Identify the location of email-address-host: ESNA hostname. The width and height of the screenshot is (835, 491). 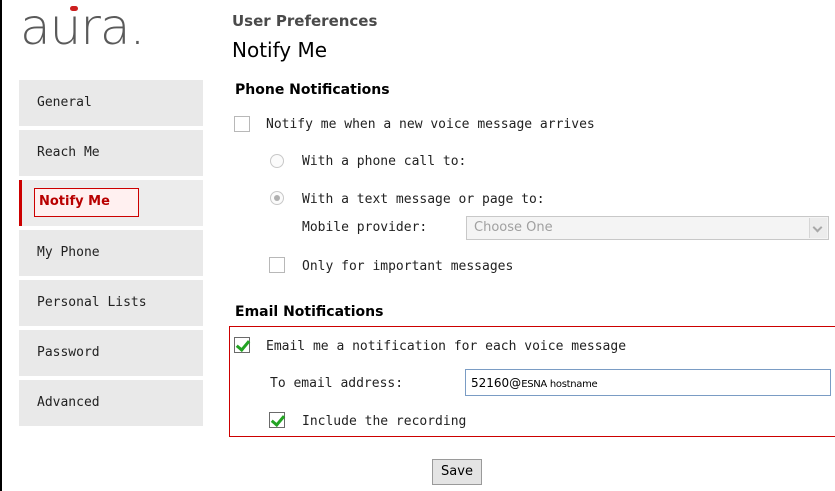
(559, 384).